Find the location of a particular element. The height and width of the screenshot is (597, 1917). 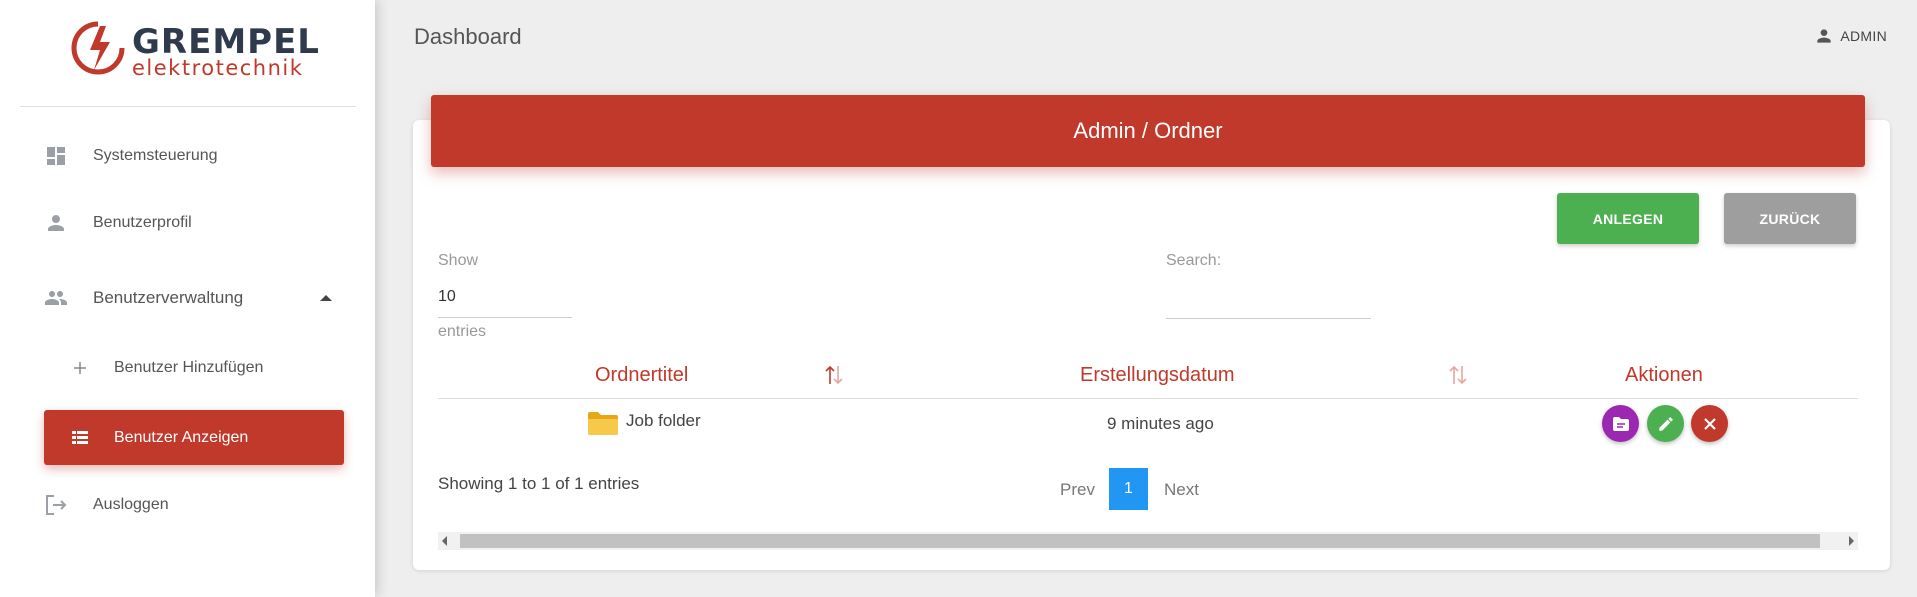

close-icon is located at coordinates (1709, 423).